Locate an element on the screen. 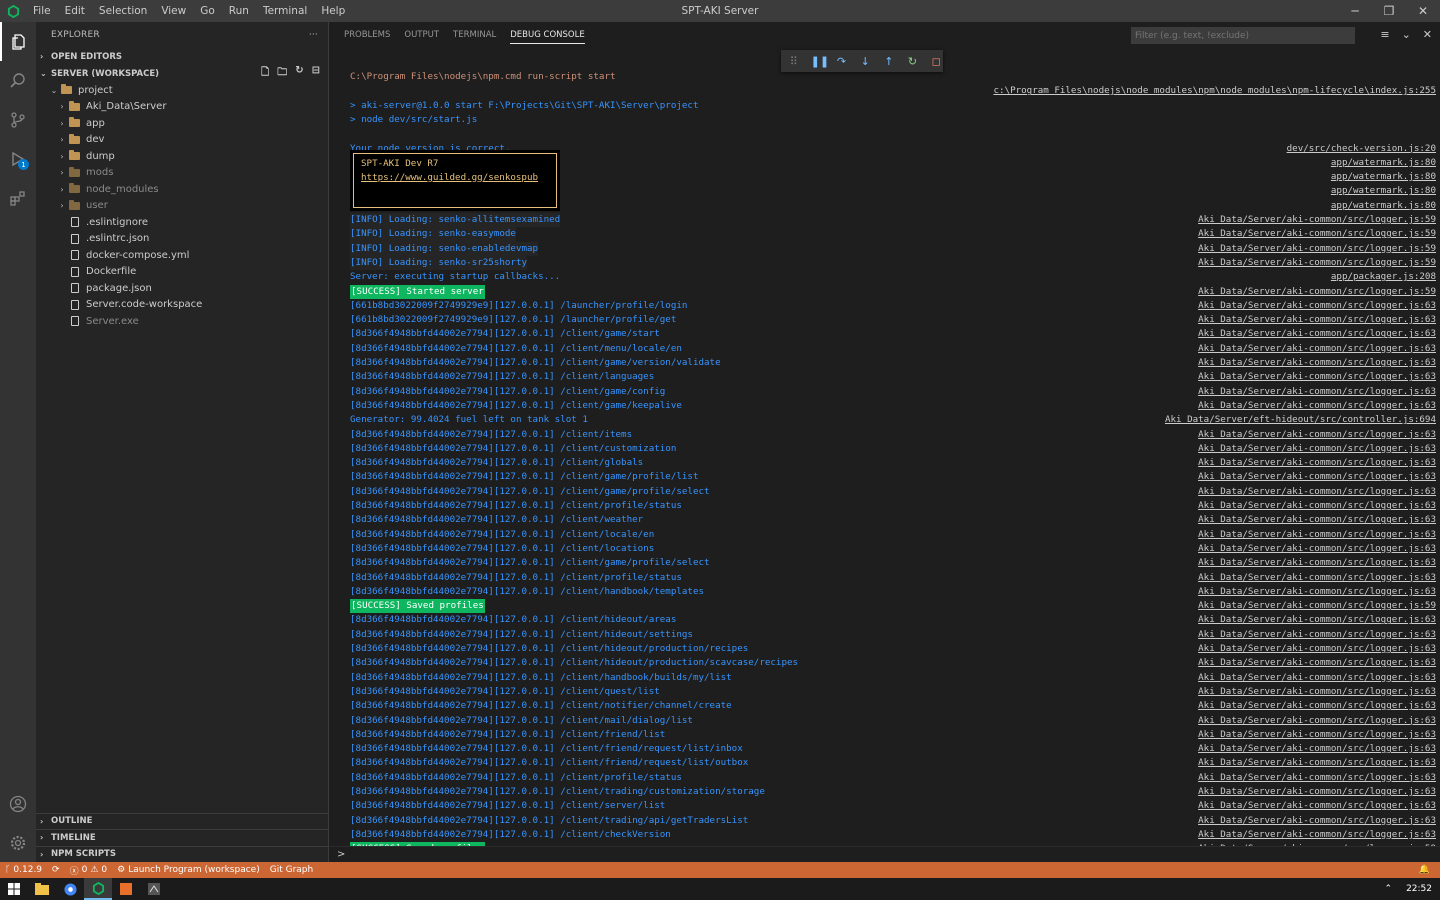 The width and height of the screenshot is (1440, 900). chevron-down-icon: ⌄ is located at coordinates (1406, 34).